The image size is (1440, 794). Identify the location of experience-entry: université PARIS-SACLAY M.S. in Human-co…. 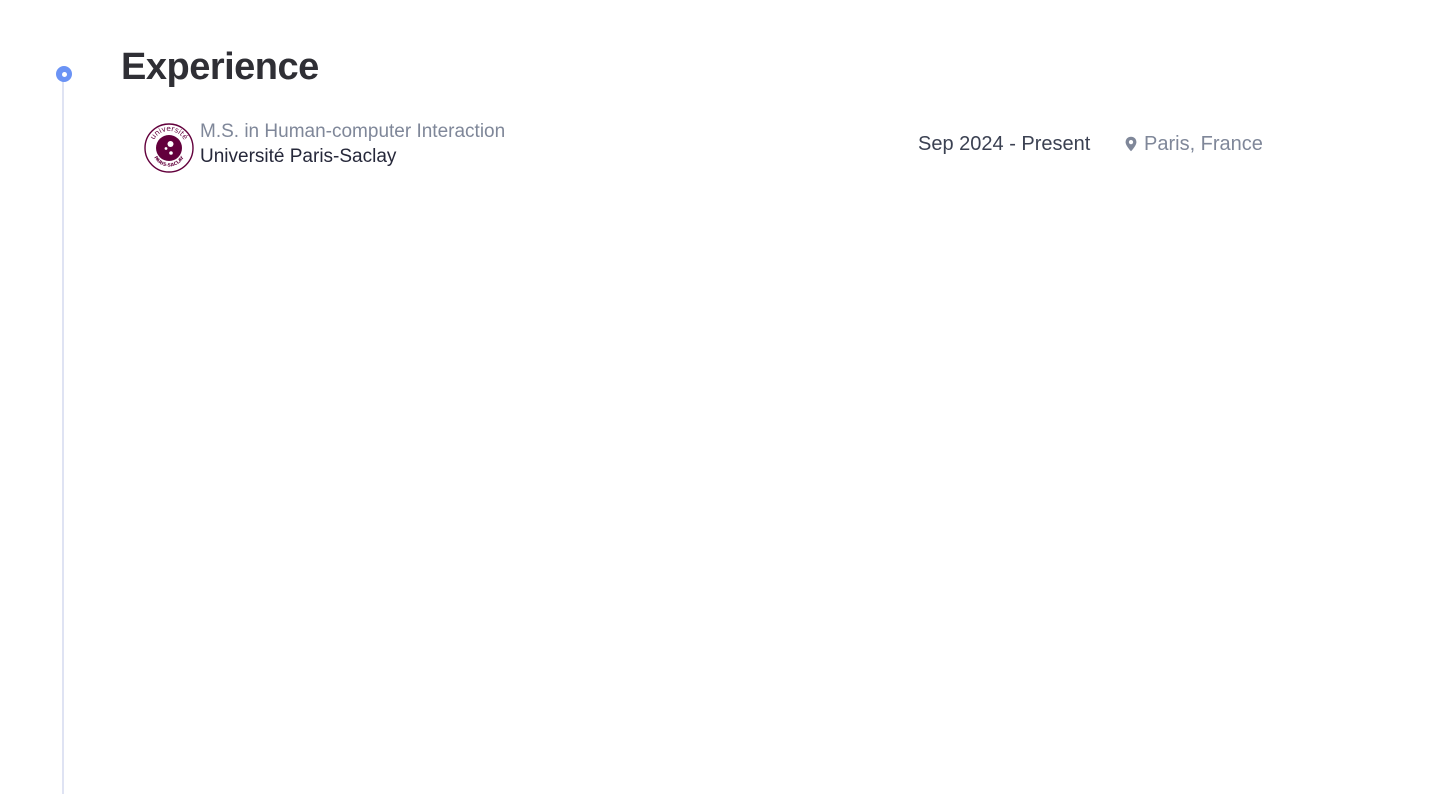
(709, 147).